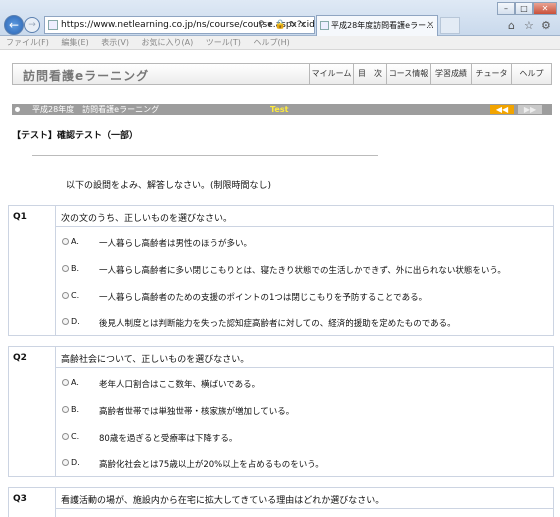 This screenshot has height=517, width=560. Describe the element at coordinates (331, 74) in the screenshot. I see `nav-myroom: マイルーム` at that location.